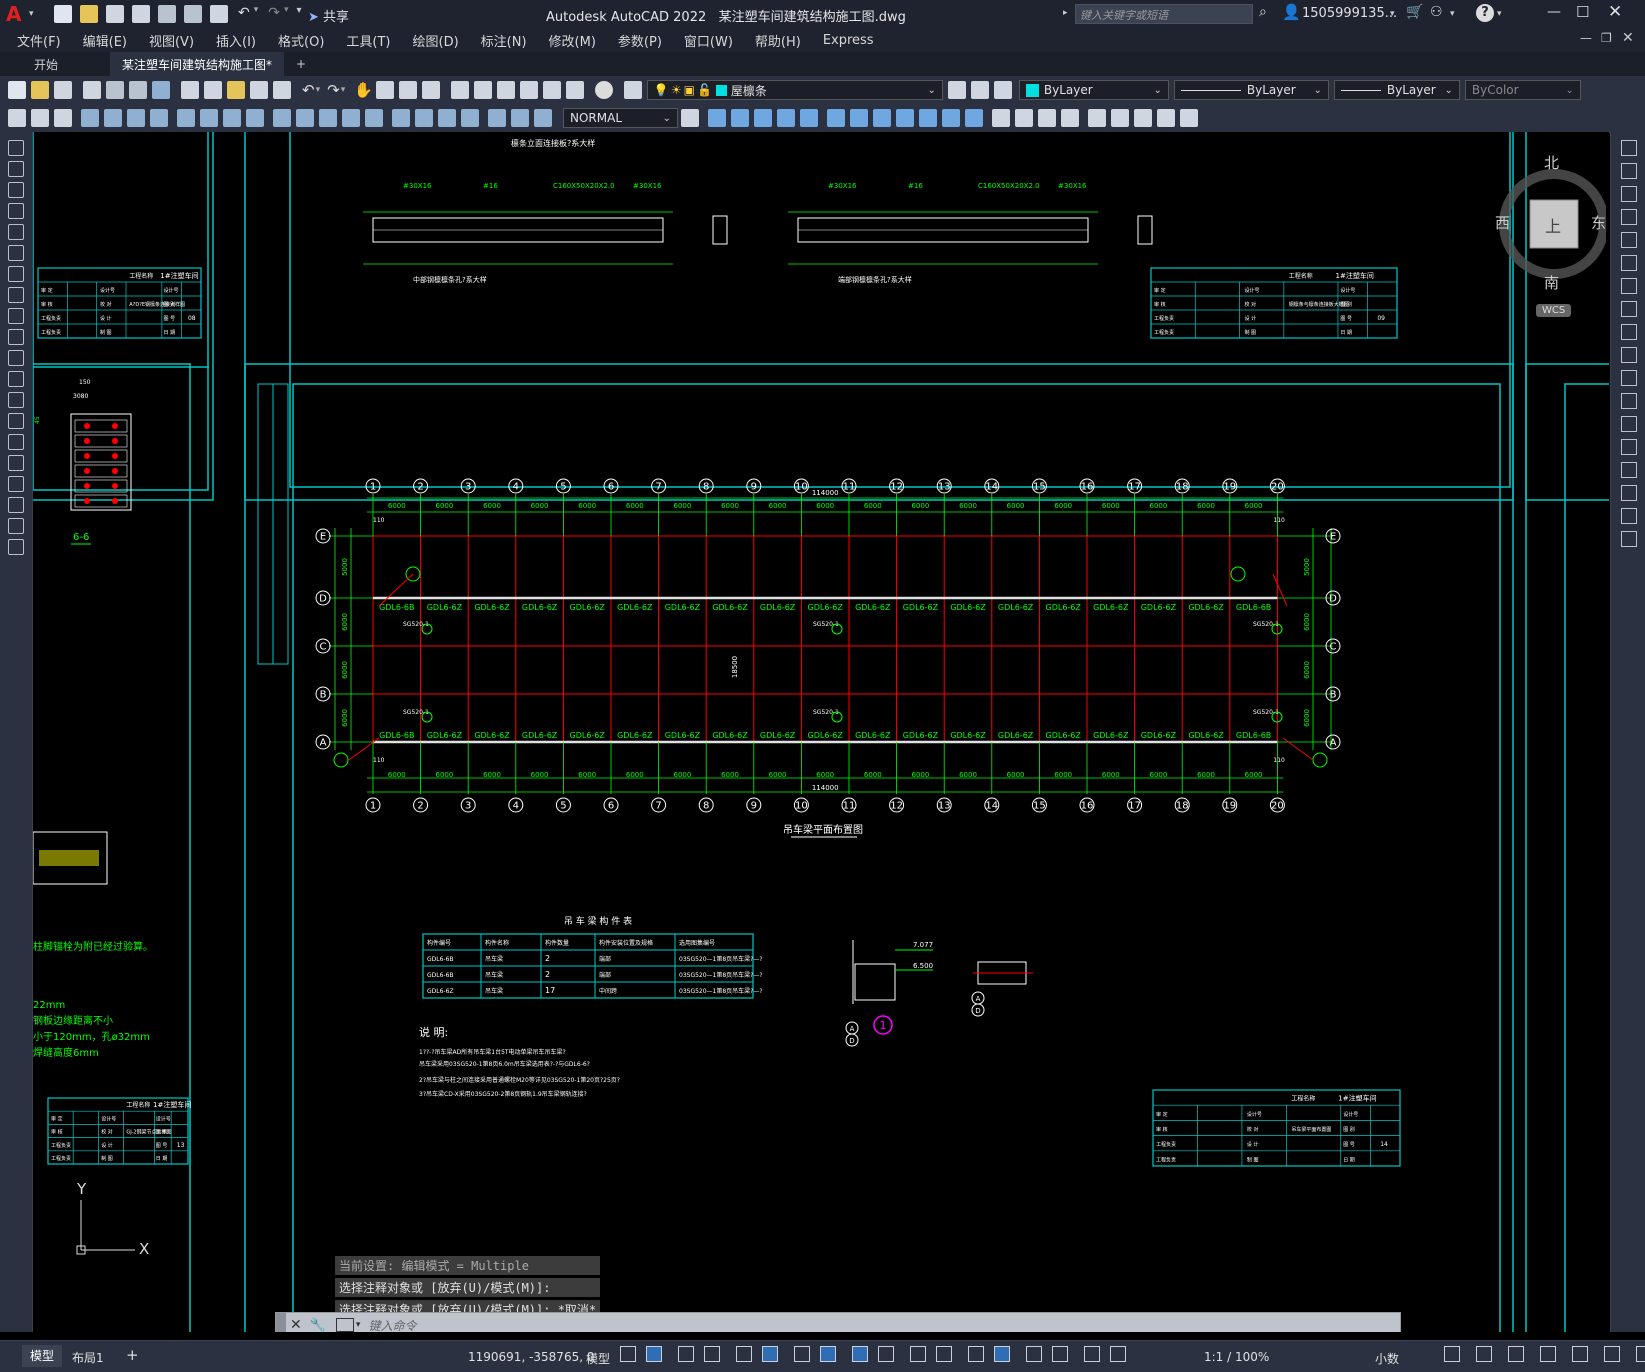 This screenshot has width=1645, height=1372. I want to click on dim-aligned-icon, so click(113, 118).